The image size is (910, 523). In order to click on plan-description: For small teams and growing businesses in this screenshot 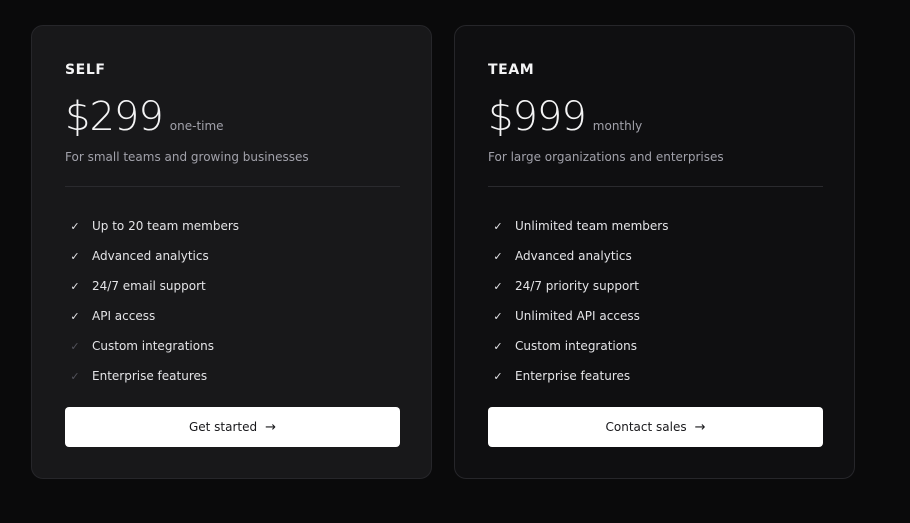, I will do `click(187, 157)`.